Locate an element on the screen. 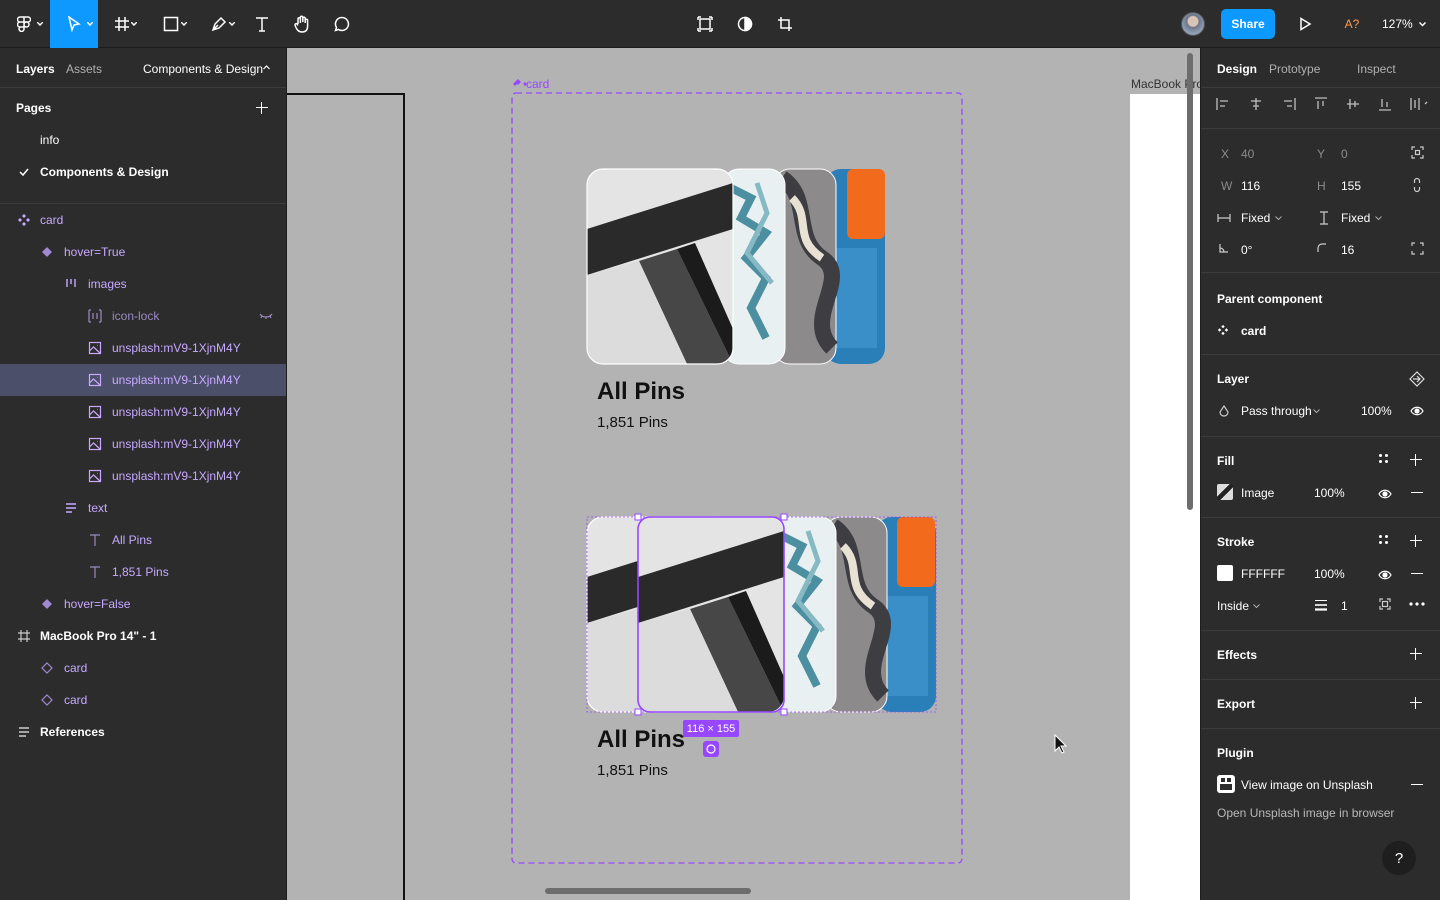 The height and width of the screenshot is (900, 1440). layer-card-instance-2: card is located at coordinates (143, 700).